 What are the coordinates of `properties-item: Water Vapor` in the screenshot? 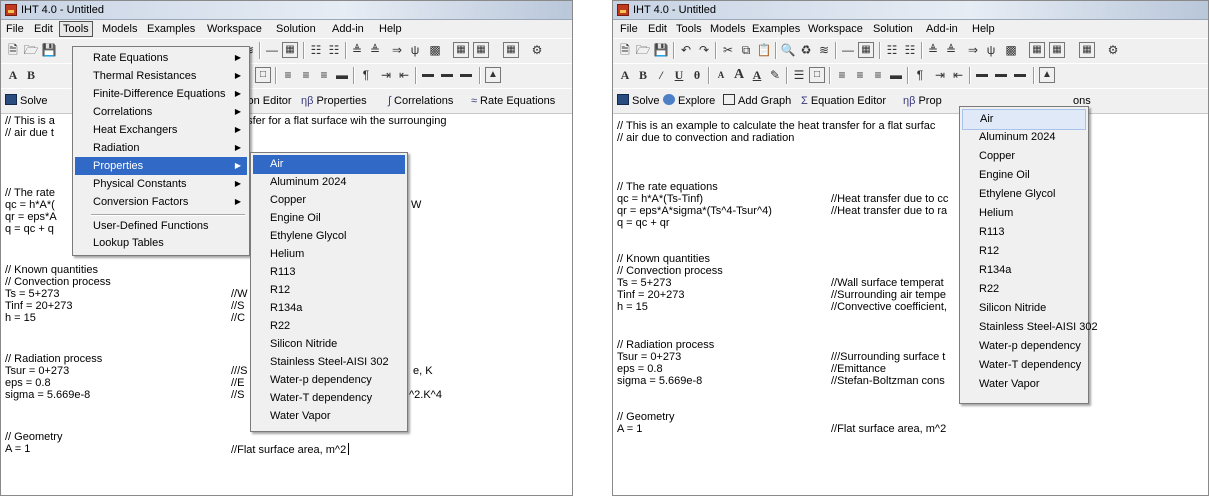 It's located at (1024, 384).